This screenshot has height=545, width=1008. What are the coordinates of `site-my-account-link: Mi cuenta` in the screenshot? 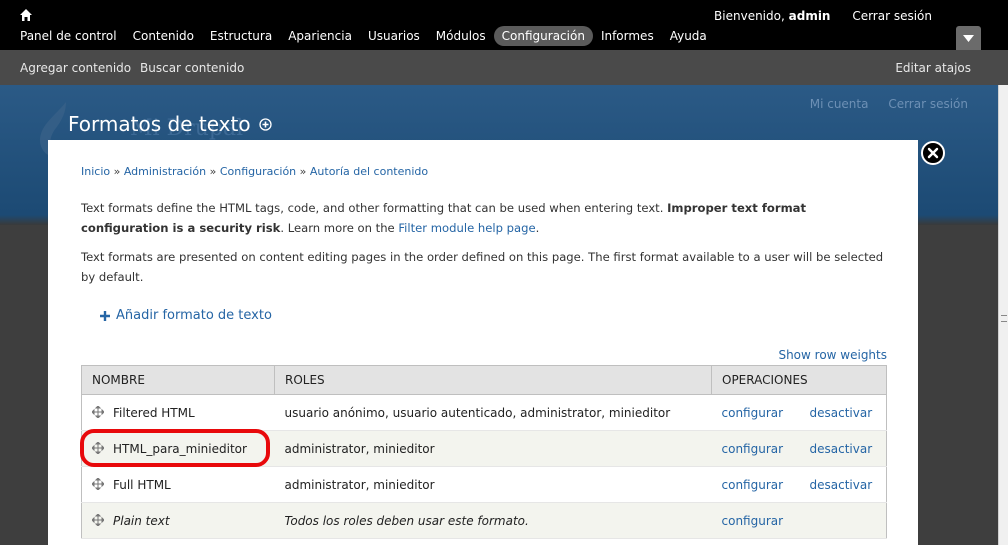 It's located at (839, 104).